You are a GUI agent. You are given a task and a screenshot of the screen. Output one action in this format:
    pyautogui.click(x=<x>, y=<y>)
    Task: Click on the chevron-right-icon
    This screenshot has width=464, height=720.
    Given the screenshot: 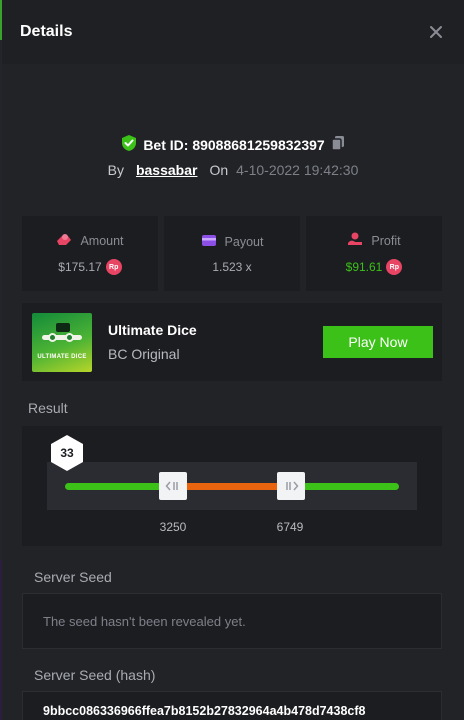 What is the action you would take?
    pyautogui.click(x=292, y=486)
    